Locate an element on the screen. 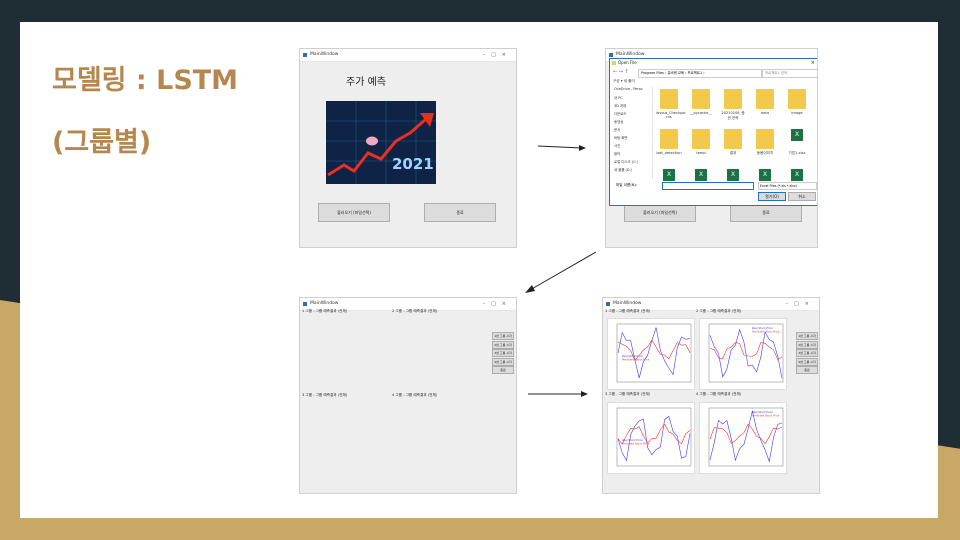 The image size is (960, 540). file-item: layout_Checkpoi nts is located at coordinates (670, 106).